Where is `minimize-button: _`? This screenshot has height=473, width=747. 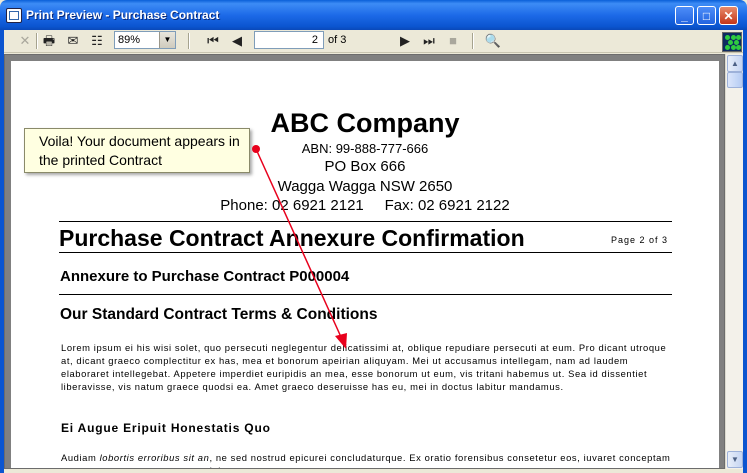
minimize-button: _ is located at coordinates (684, 15).